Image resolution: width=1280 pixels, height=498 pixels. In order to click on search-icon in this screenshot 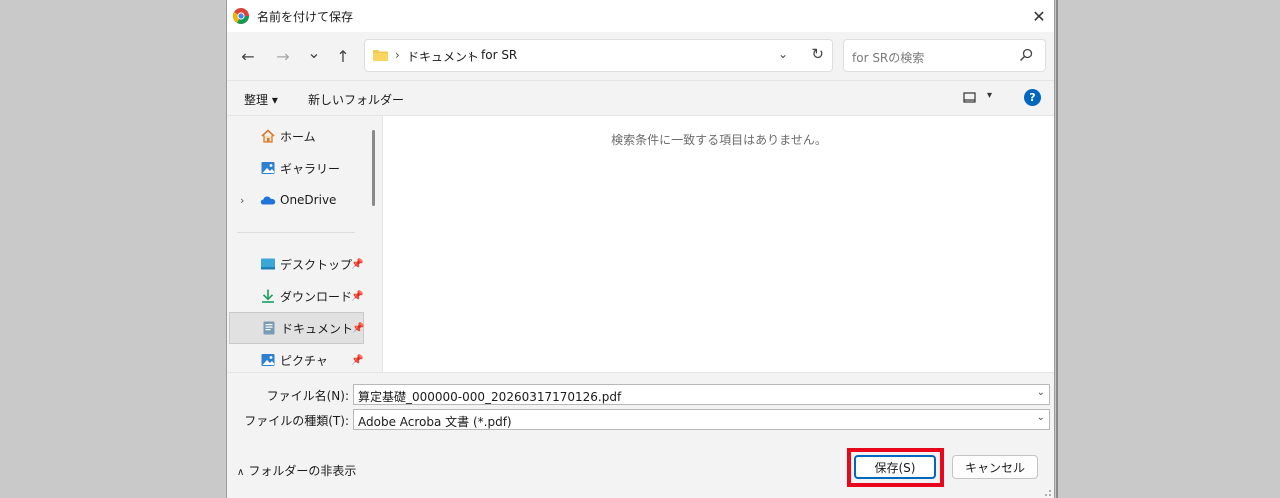, I will do `click(1026, 55)`.